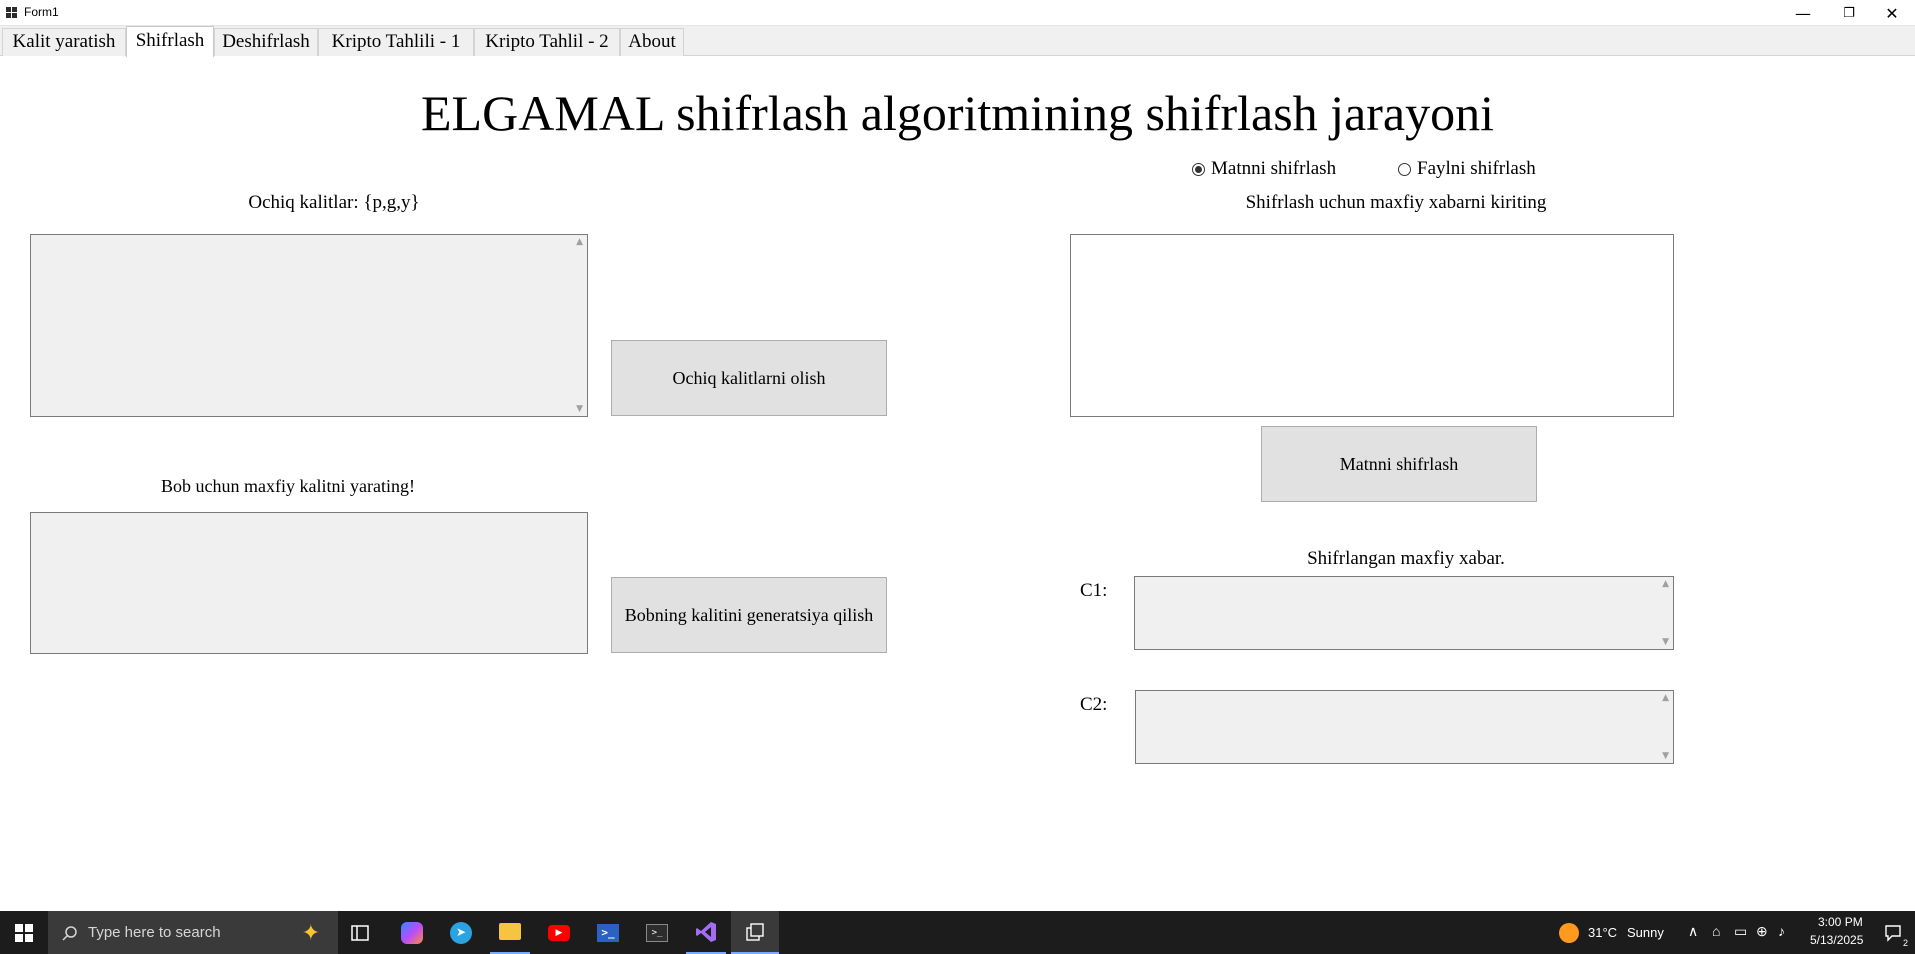 The width and height of the screenshot is (1915, 954). What do you see at coordinates (652, 42) in the screenshot?
I see `tab-about: About` at bounding box center [652, 42].